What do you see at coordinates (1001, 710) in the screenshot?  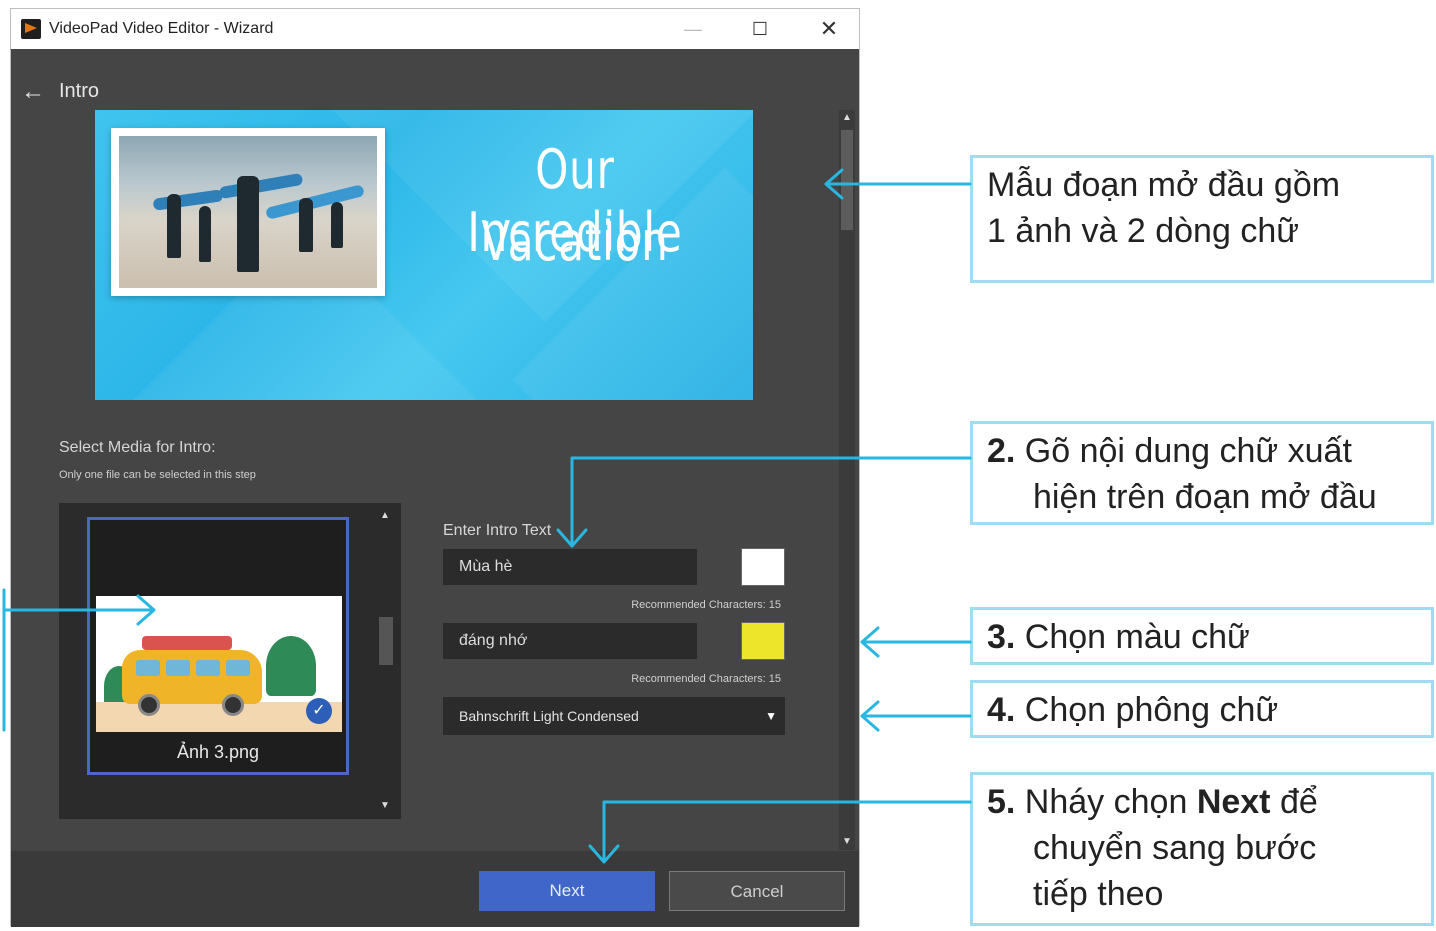 I see `callout-4-number: 4.` at bounding box center [1001, 710].